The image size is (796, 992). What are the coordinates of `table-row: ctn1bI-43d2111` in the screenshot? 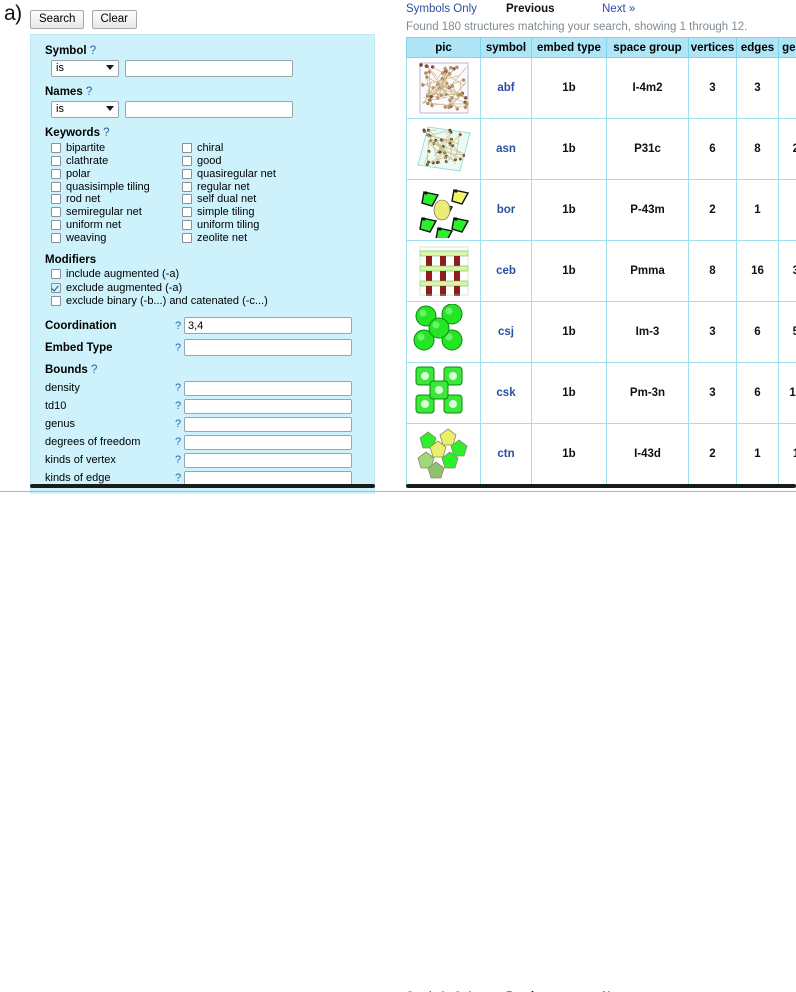 It's located at (601, 454).